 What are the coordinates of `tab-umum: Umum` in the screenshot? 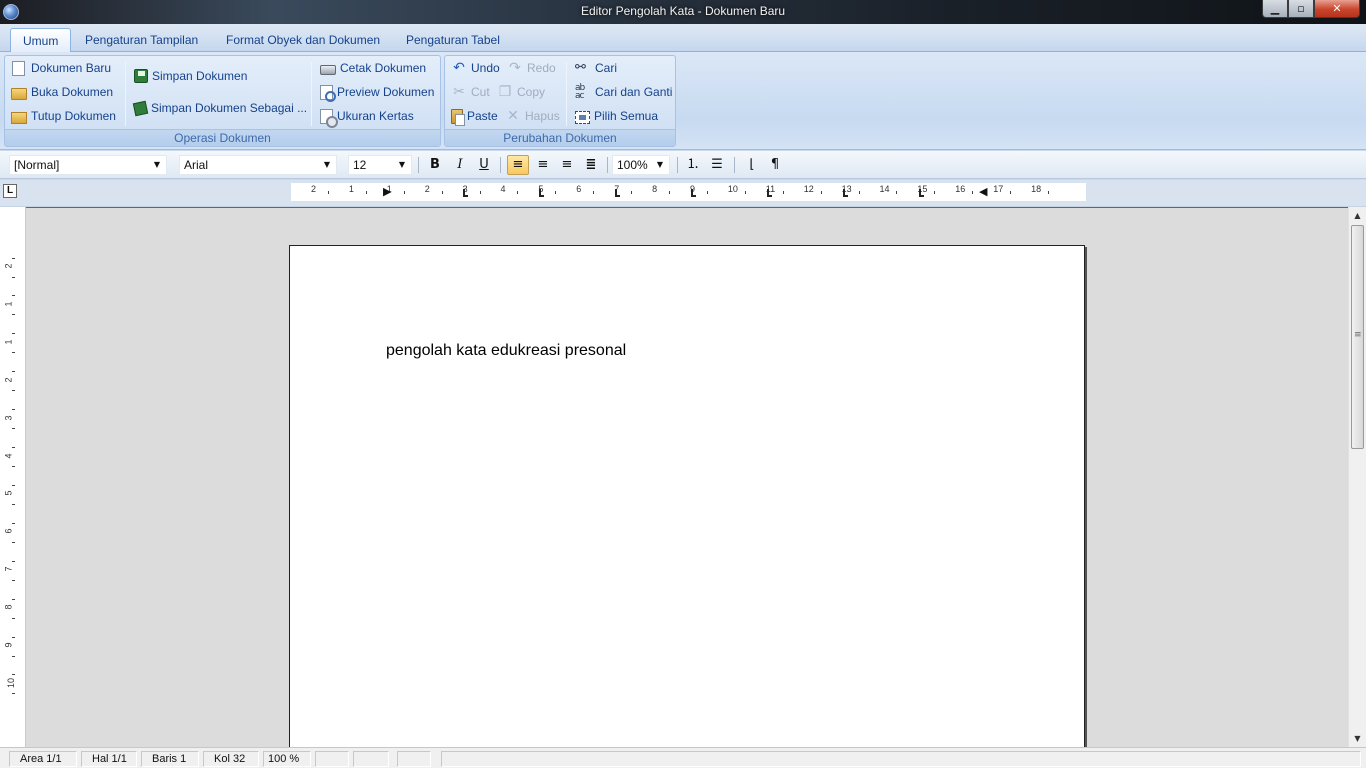 It's located at (41, 40).